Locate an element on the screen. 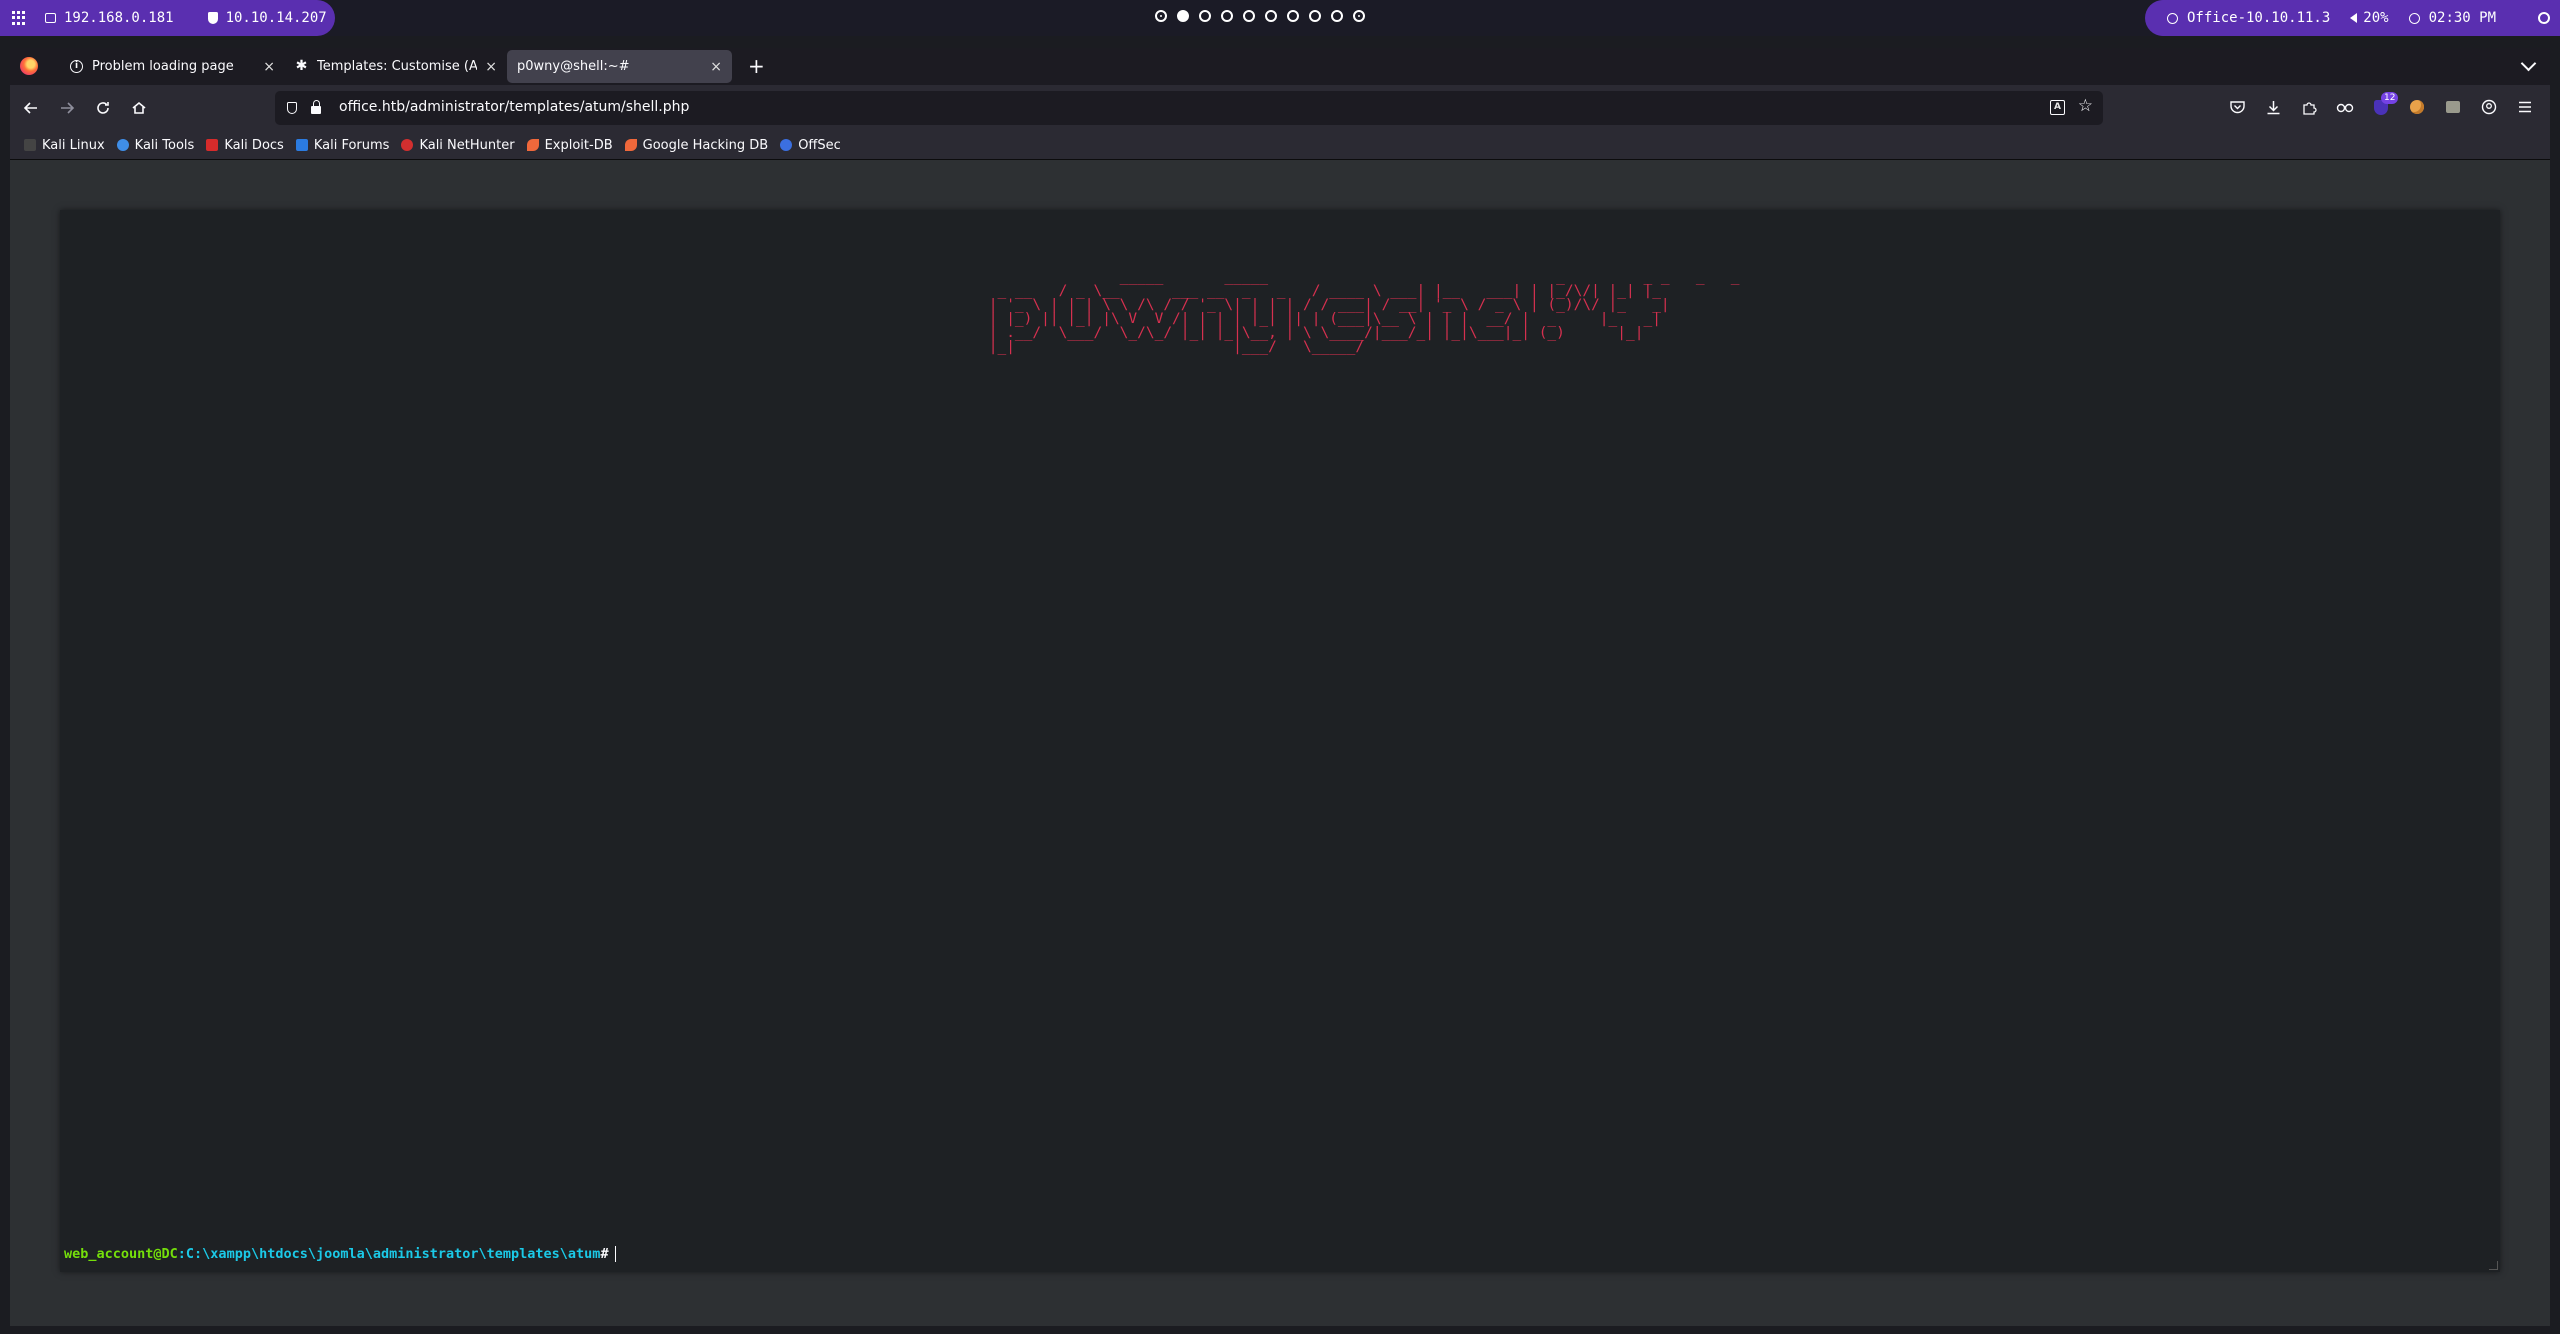  bookmark-kali-tools: Kali Tools is located at coordinates (155, 145).